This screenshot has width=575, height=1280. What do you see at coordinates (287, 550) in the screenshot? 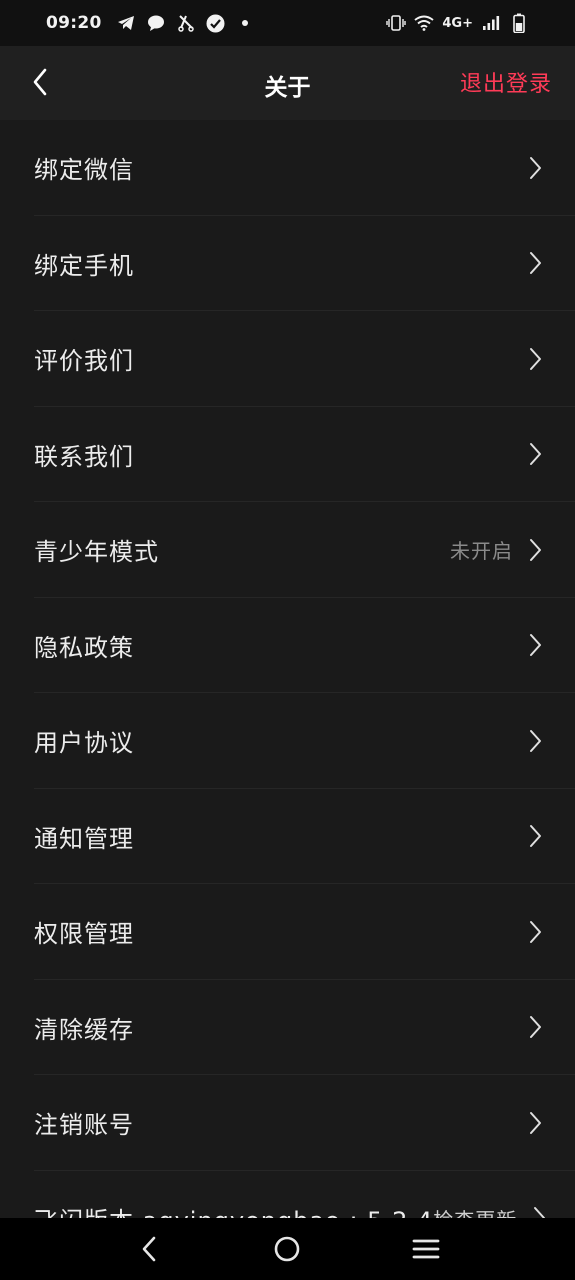
I see `list-item-teen-mode: 青少年模式 未开启` at bounding box center [287, 550].